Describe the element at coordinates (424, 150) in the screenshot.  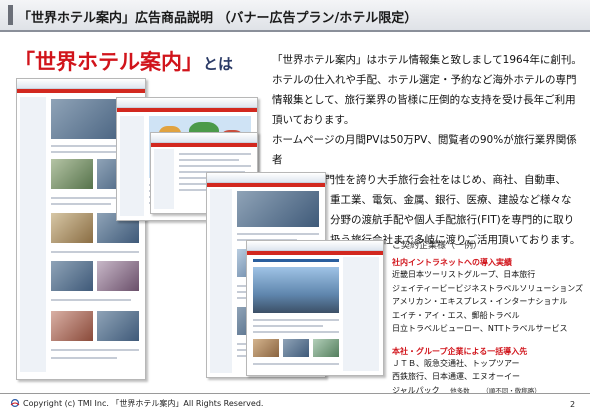
I see `intro-line: ホームページの月間PVは50万PV、閲覧者の90%が旅行業界関係者` at that location.